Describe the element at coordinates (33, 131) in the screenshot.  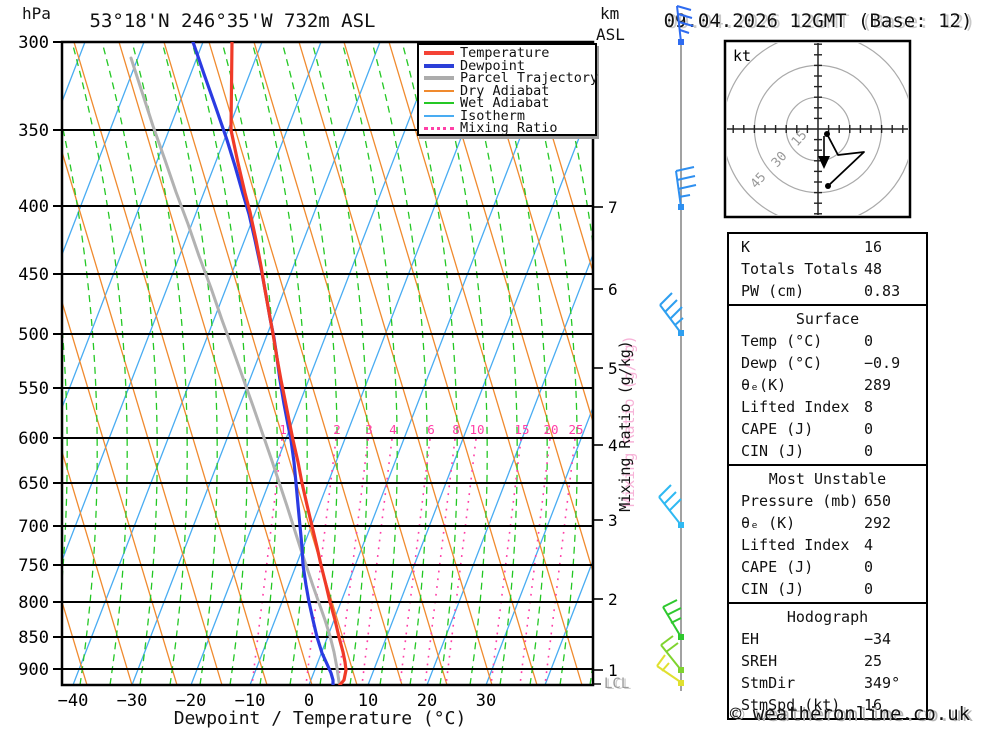
I see `pressure-tick-label: 350` at that location.